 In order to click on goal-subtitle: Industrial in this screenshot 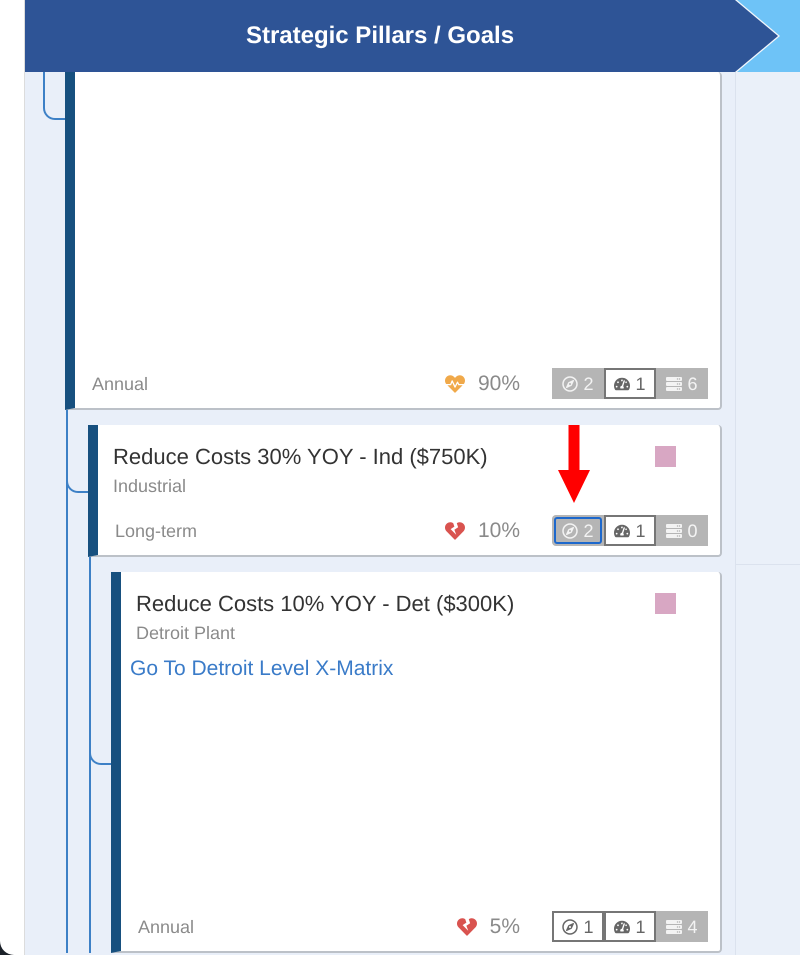, I will do `click(149, 486)`.